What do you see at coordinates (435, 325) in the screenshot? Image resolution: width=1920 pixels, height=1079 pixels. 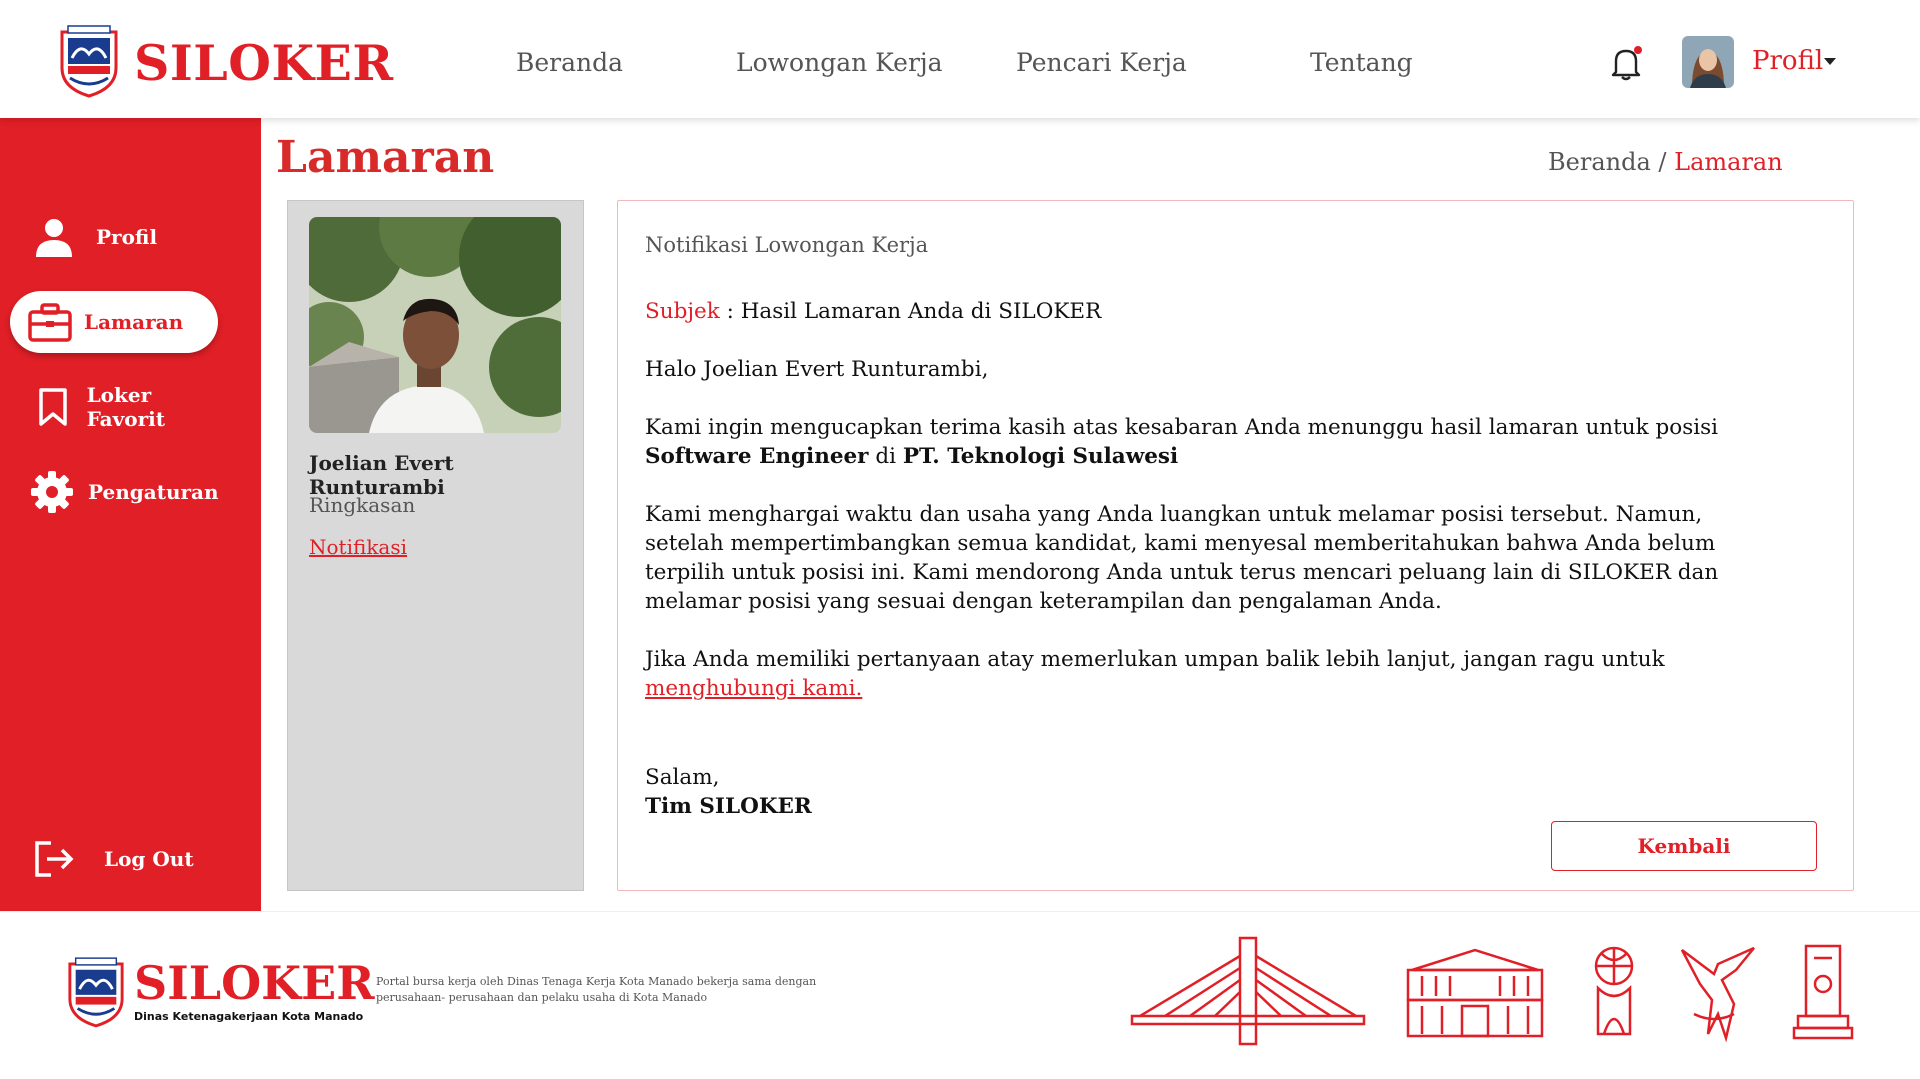 I see `profile-photo` at bounding box center [435, 325].